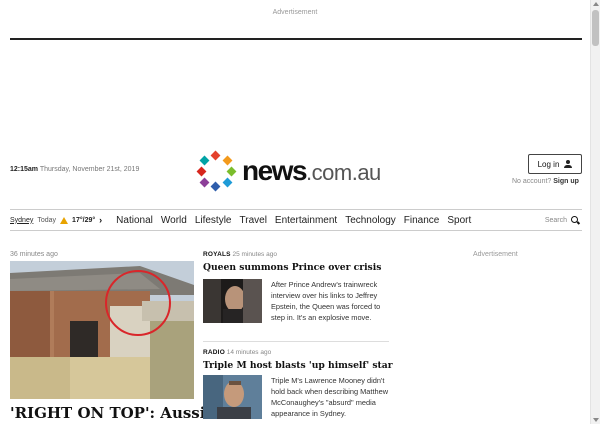  What do you see at coordinates (100, 220) in the screenshot?
I see `chevron-right-icon: ›` at bounding box center [100, 220].